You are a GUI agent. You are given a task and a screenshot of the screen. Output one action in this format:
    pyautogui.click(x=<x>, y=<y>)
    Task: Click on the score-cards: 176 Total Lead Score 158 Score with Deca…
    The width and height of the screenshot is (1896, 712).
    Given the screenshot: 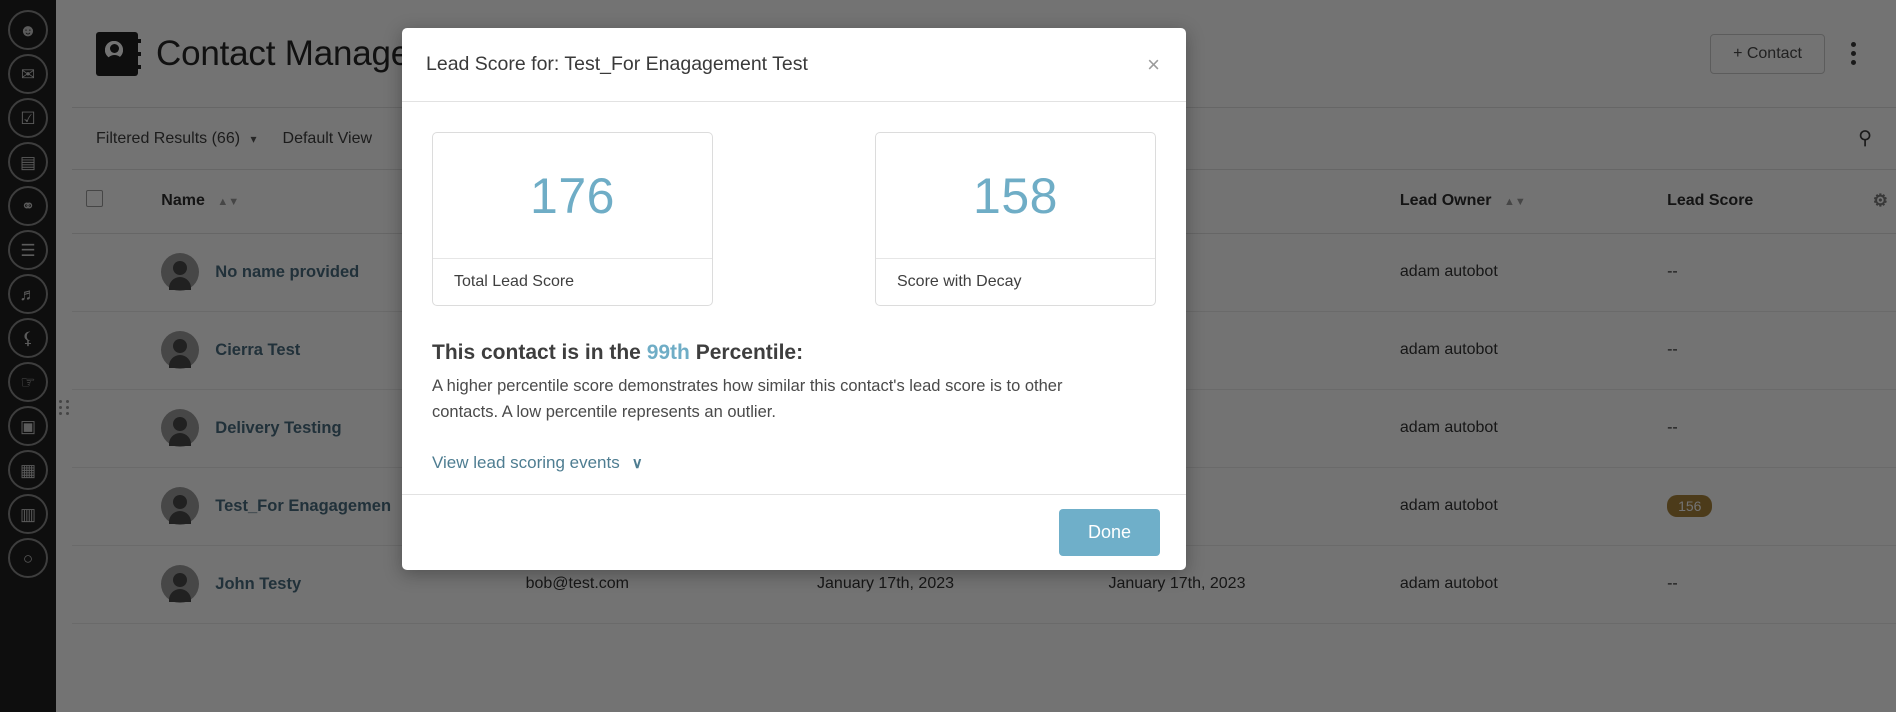 What is the action you would take?
    pyautogui.click(x=794, y=219)
    